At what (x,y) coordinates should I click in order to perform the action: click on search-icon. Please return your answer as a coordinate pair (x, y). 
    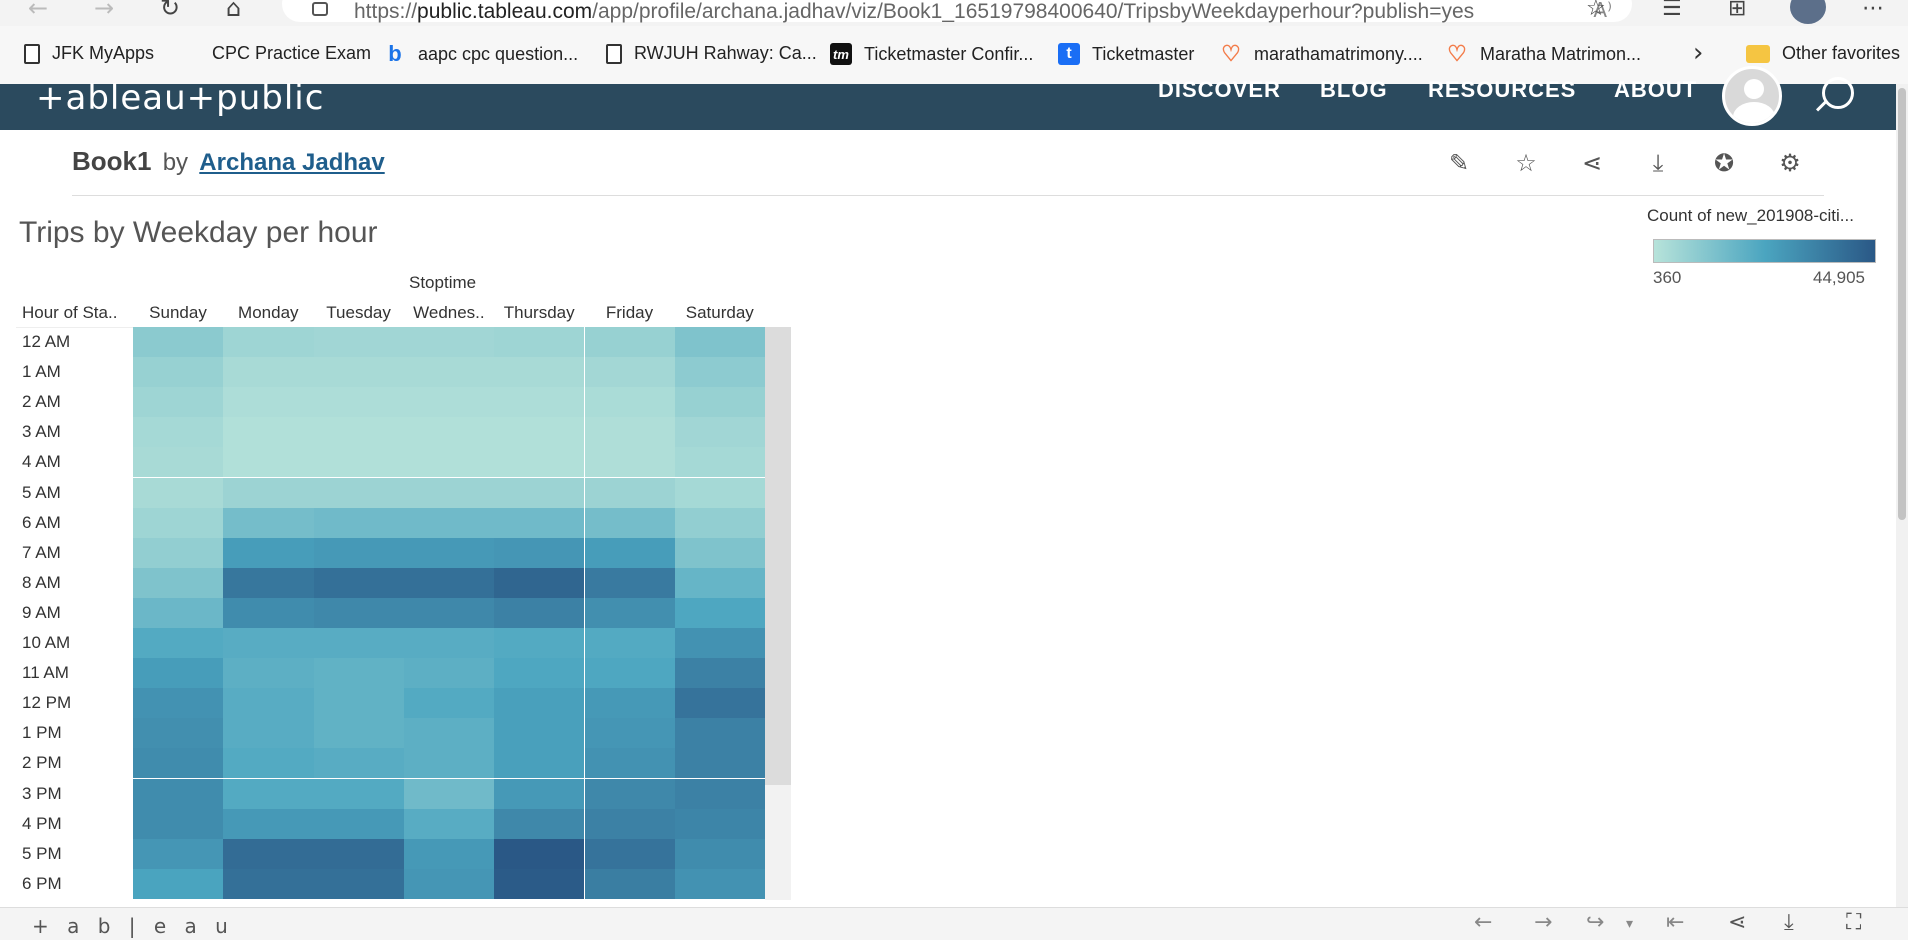
    Looking at the image, I should click on (1838, 93).